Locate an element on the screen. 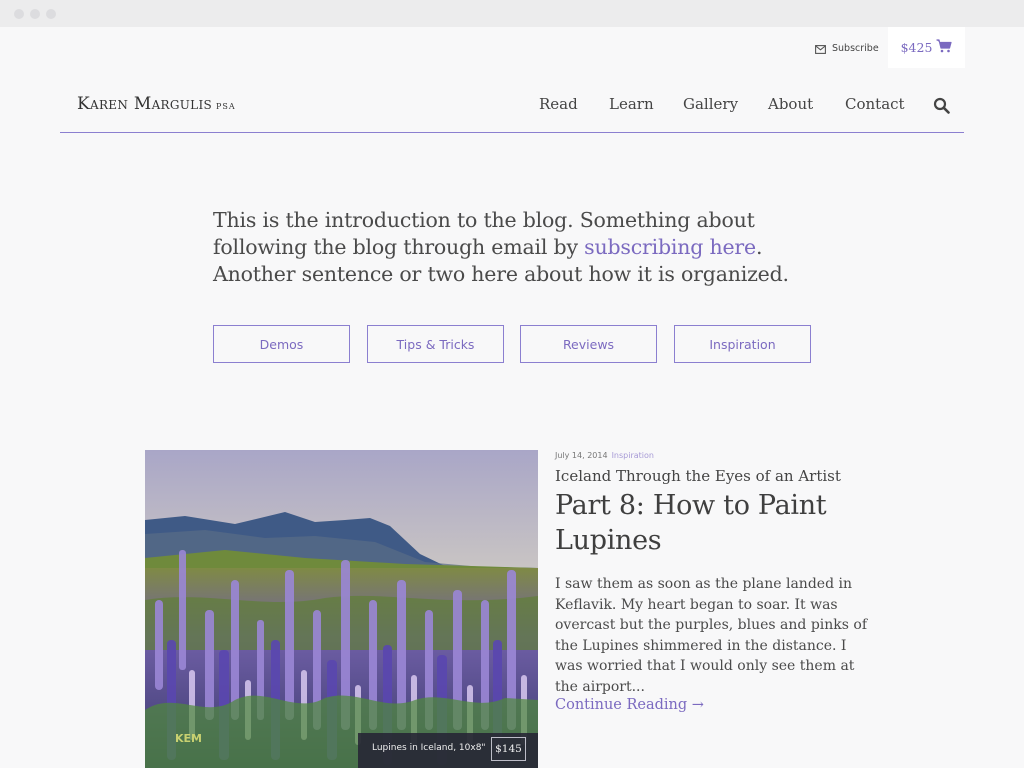 The image size is (1024, 768). shopping-cart-icon is located at coordinates (944, 47).